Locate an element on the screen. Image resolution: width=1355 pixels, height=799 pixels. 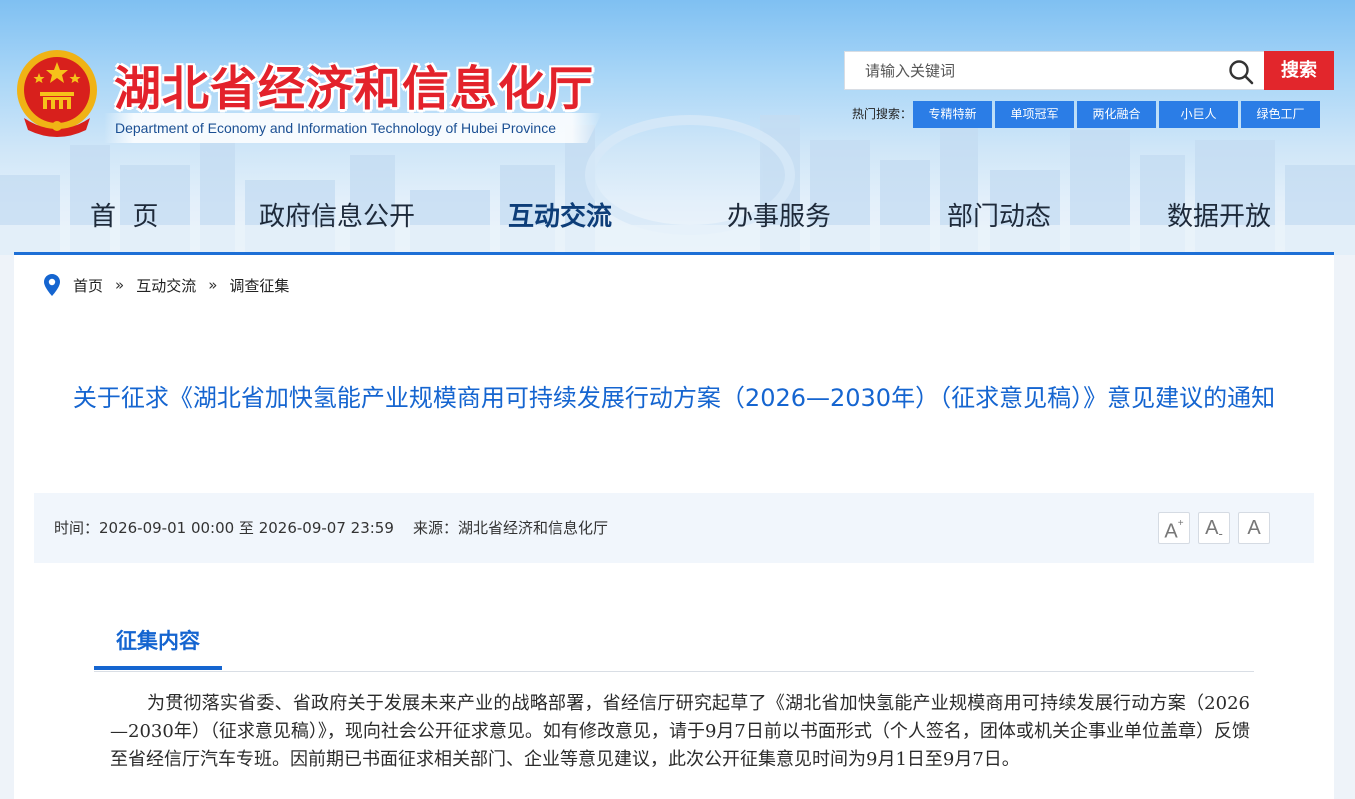
breadcrumb-interaction: 互动交流 is located at coordinates (166, 285).